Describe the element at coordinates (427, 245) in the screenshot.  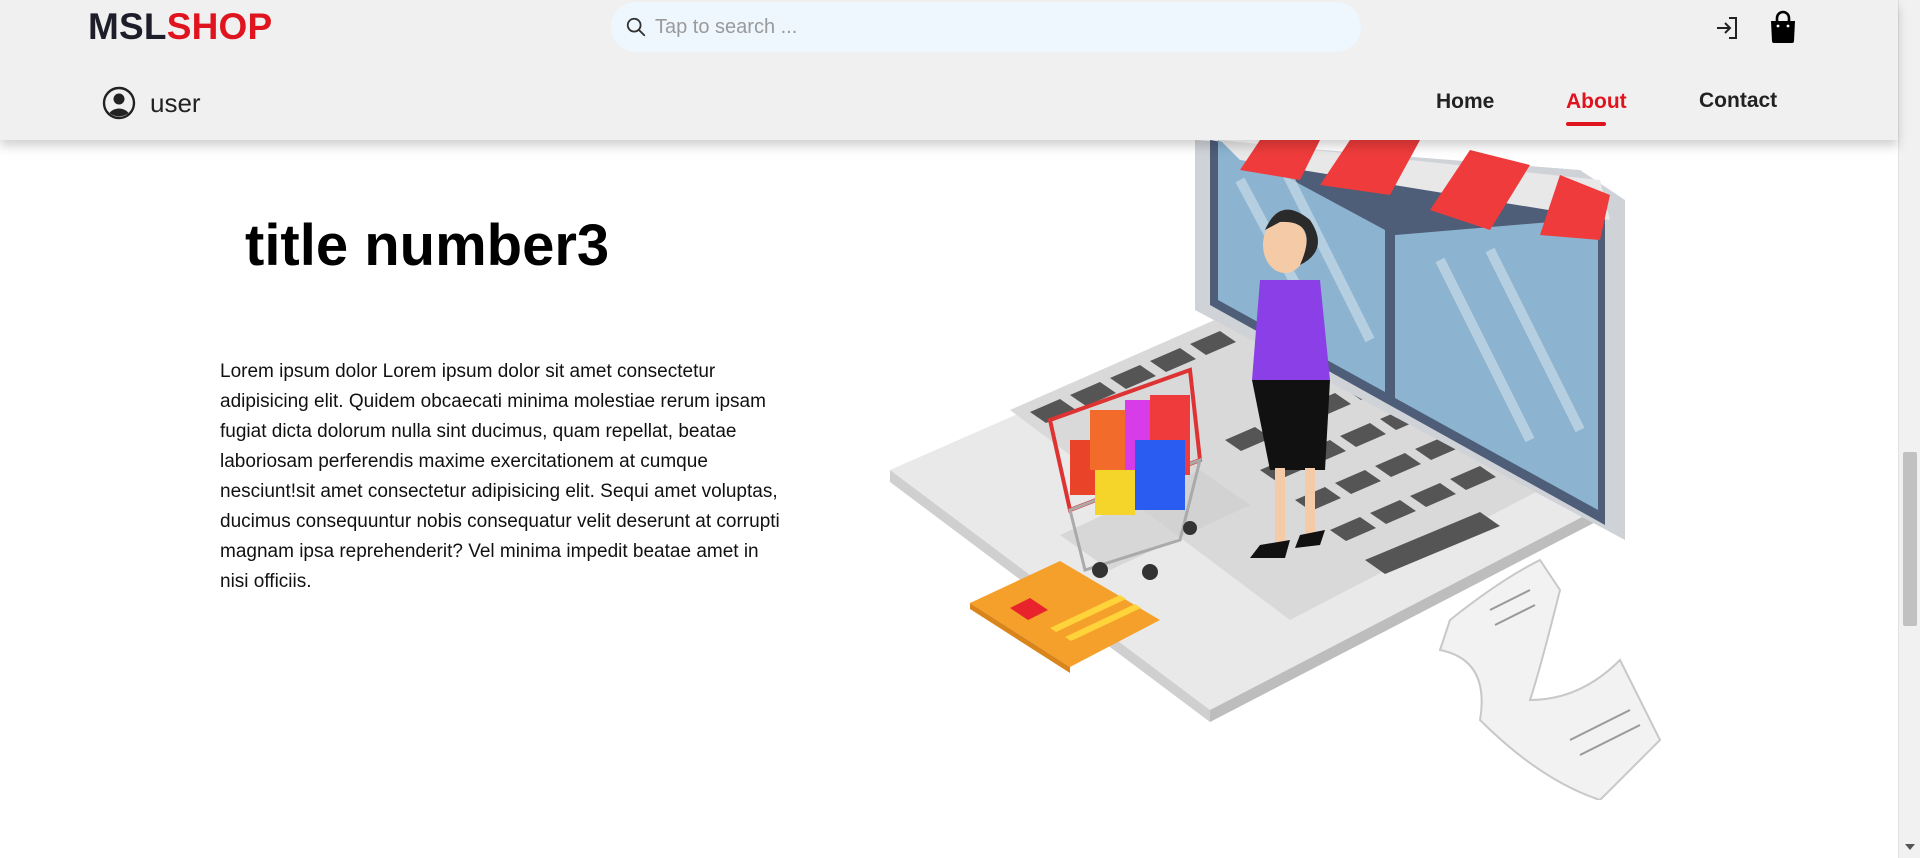
I see `section-title: title number3` at that location.